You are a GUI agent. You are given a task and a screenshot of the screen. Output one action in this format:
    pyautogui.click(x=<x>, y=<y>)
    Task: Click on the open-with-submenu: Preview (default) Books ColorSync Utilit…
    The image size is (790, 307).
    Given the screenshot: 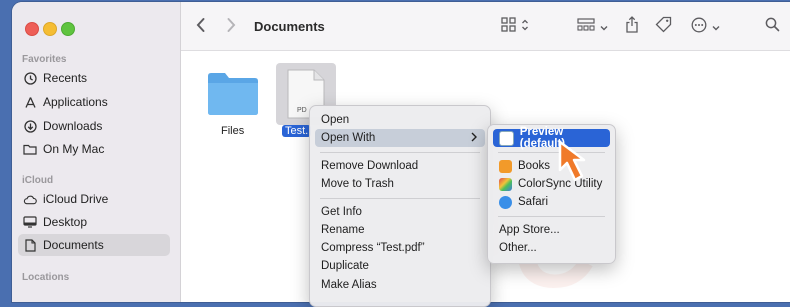 What is the action you would take?
    pyautogui.click(x=551, y=194)
    